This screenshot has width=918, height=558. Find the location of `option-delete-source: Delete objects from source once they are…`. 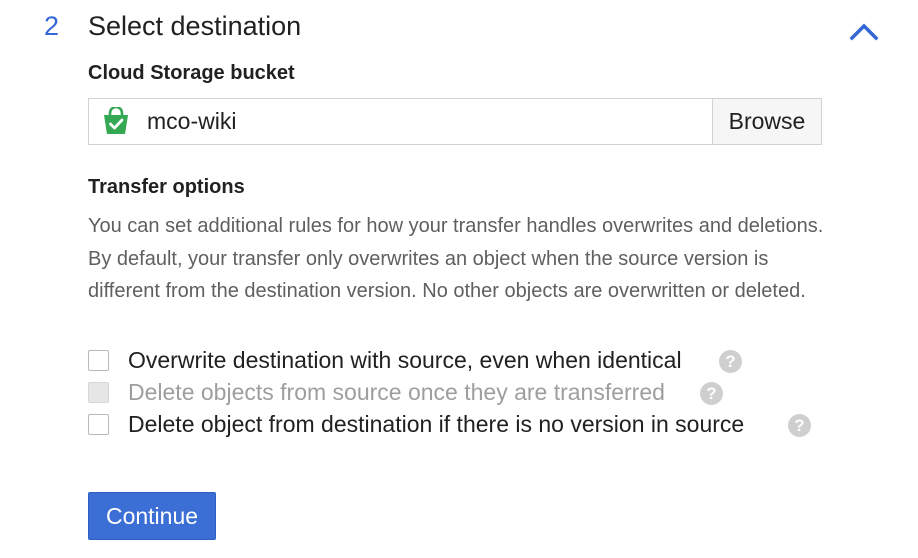

option-delete-source: Delete objects from source once they are… is located at coordinates (468, 394).